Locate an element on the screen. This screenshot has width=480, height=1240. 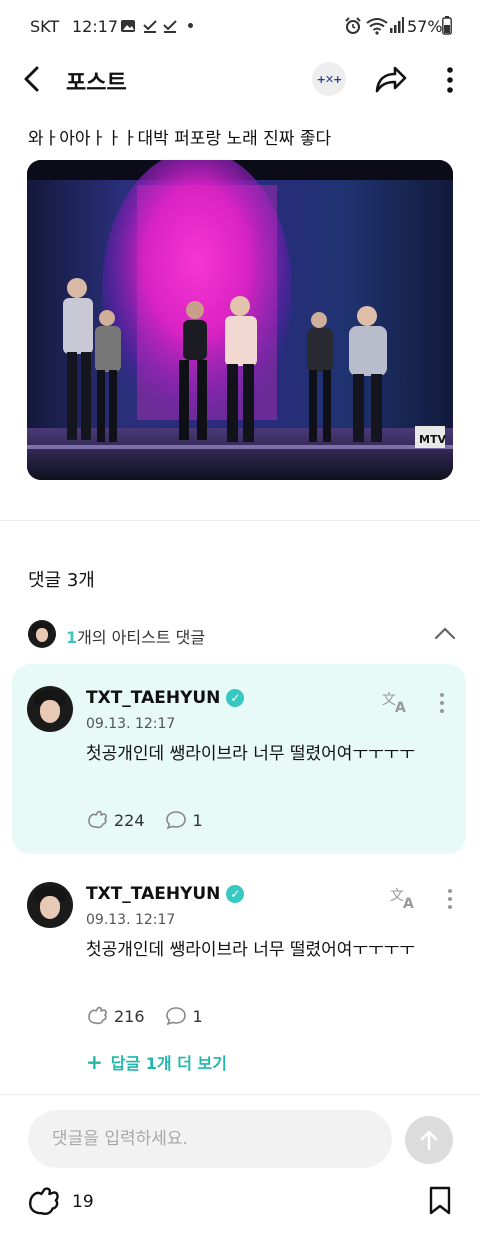
view-more-replies-link: + 답글 1개 더 보기 is located at coordinates (156, 1062).